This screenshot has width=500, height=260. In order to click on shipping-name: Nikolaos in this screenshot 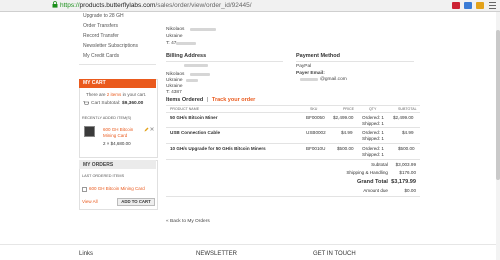, I will do `click(175, 29)`.